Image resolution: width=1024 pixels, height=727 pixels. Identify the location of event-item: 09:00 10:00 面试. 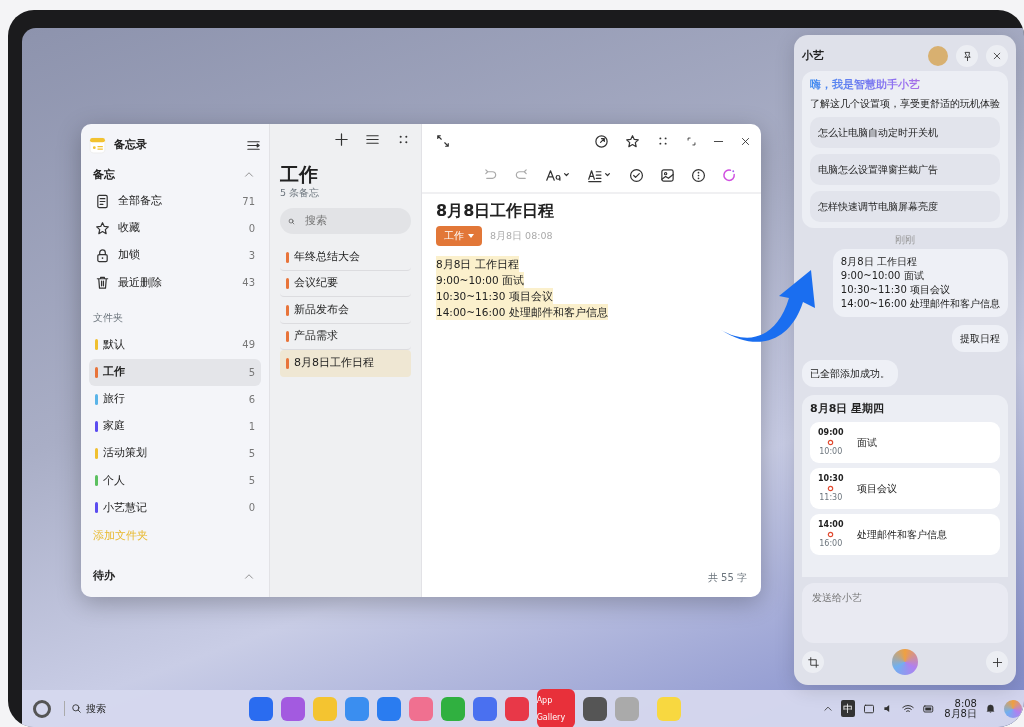
(905, 443).